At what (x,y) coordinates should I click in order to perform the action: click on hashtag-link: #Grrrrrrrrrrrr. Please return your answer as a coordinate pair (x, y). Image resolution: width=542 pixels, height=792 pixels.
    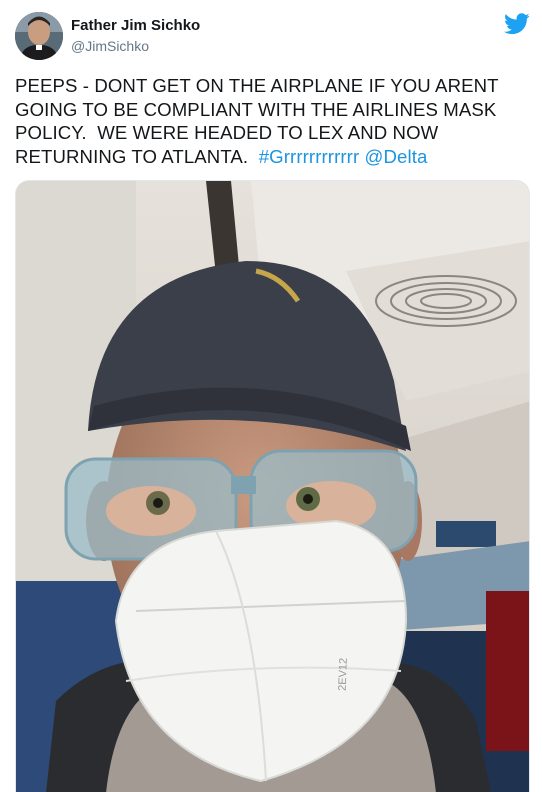
    Looking at the image, I should click on (309, 156).